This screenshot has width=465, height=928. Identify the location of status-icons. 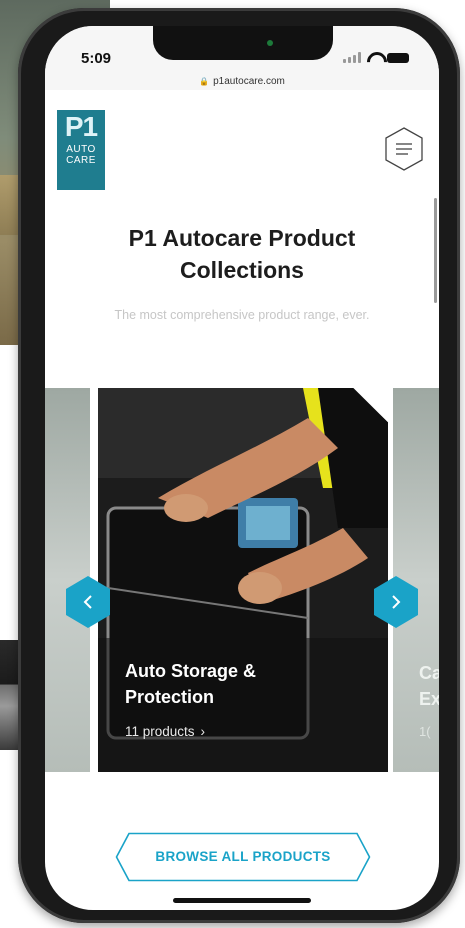
(376, 57).